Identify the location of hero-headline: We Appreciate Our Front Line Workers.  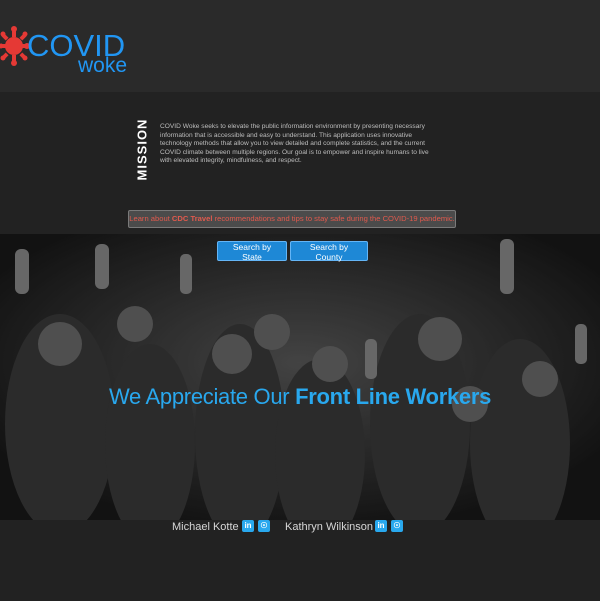
(300, 397).